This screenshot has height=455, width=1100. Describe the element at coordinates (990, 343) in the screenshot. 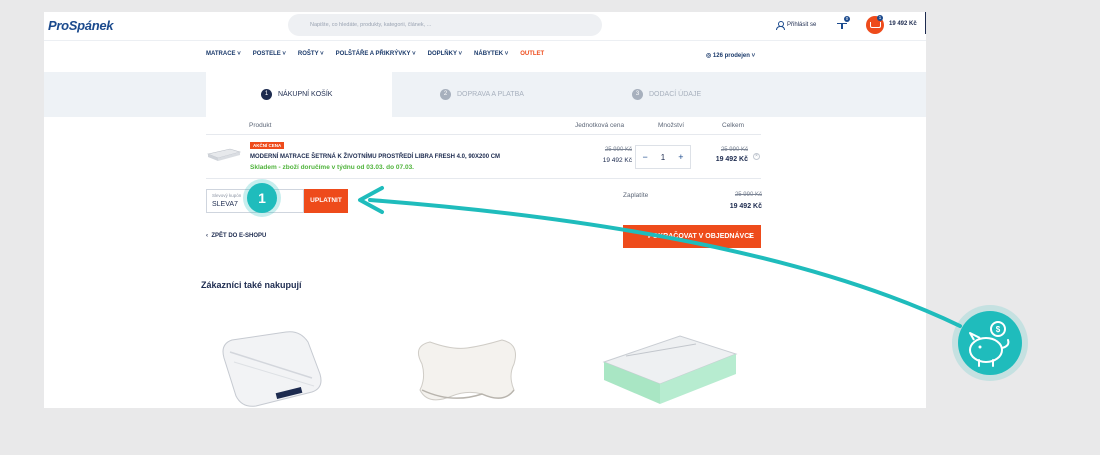

I see `piggy-bank-icon` at that location.